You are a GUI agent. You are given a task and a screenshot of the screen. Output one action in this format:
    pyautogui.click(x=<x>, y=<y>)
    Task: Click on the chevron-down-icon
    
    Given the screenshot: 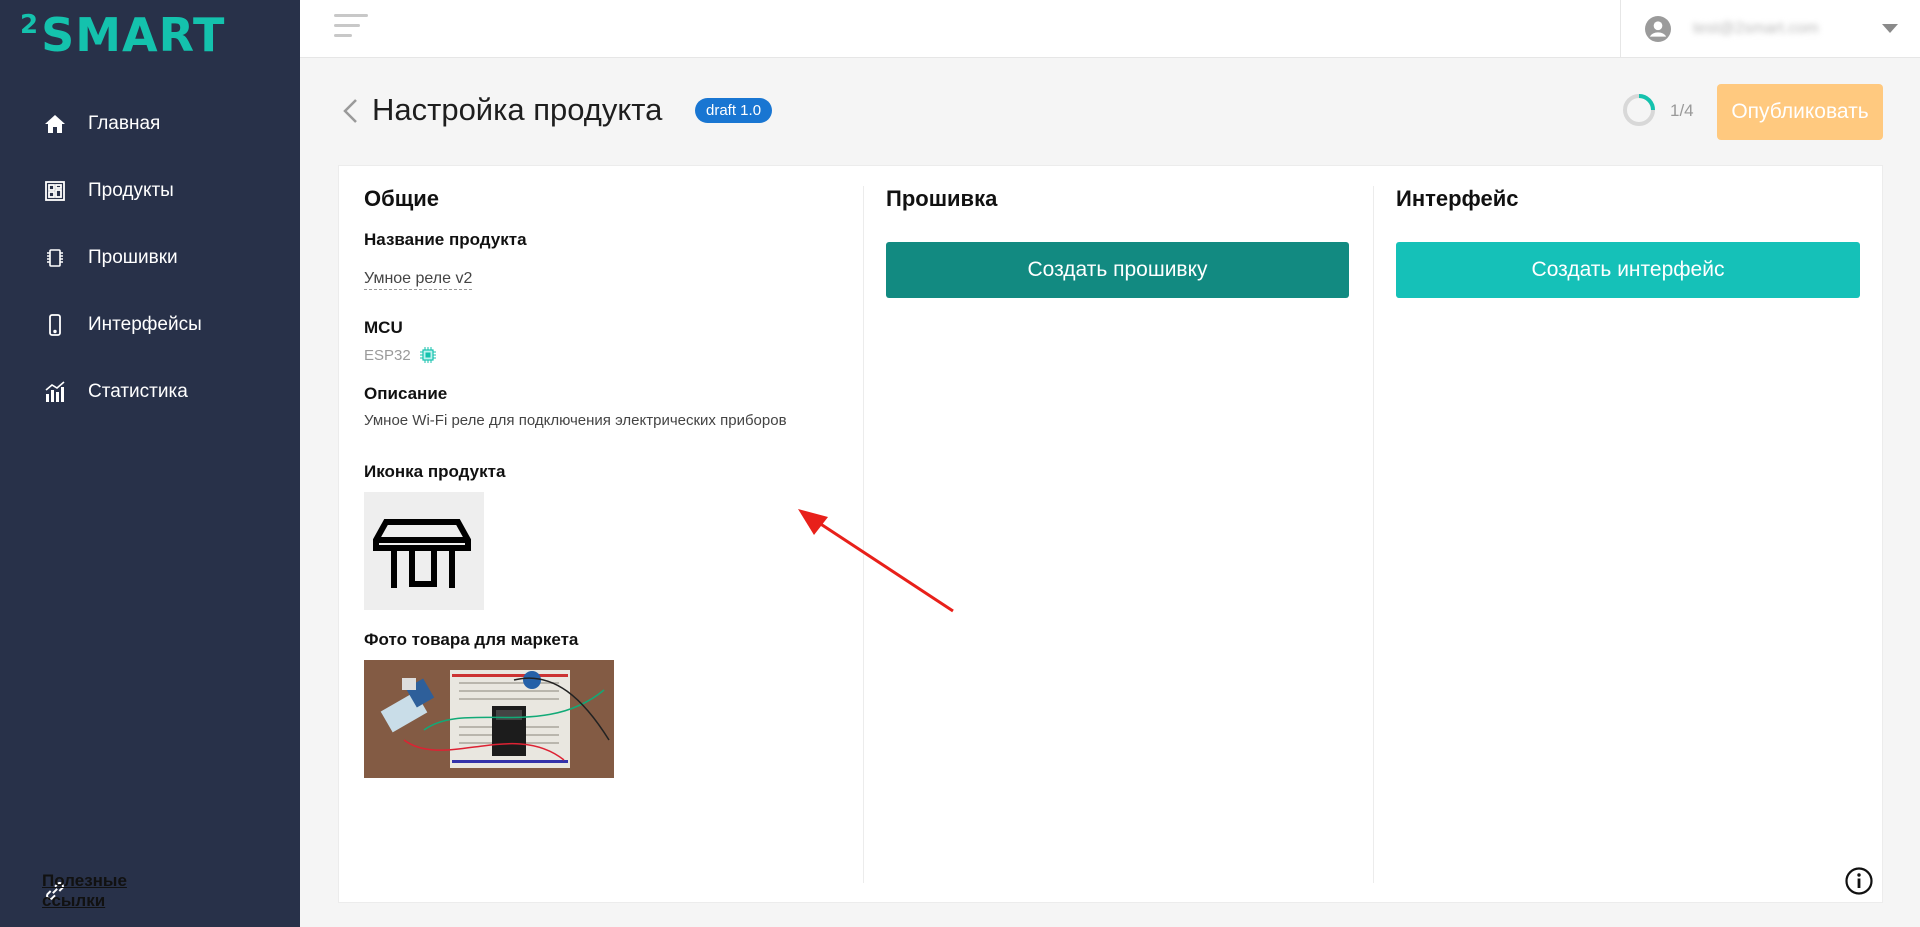 What is the action you would take?
    pyautogui.click(x=1890, y=28)
    